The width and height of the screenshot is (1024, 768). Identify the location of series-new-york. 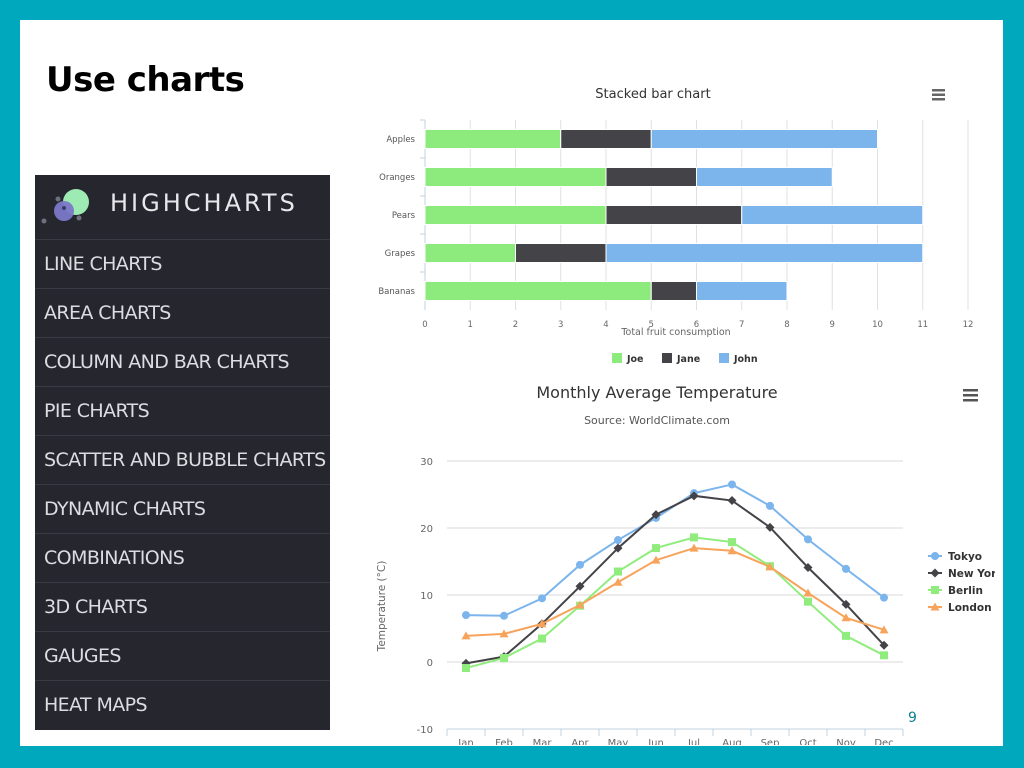
(675, 579).